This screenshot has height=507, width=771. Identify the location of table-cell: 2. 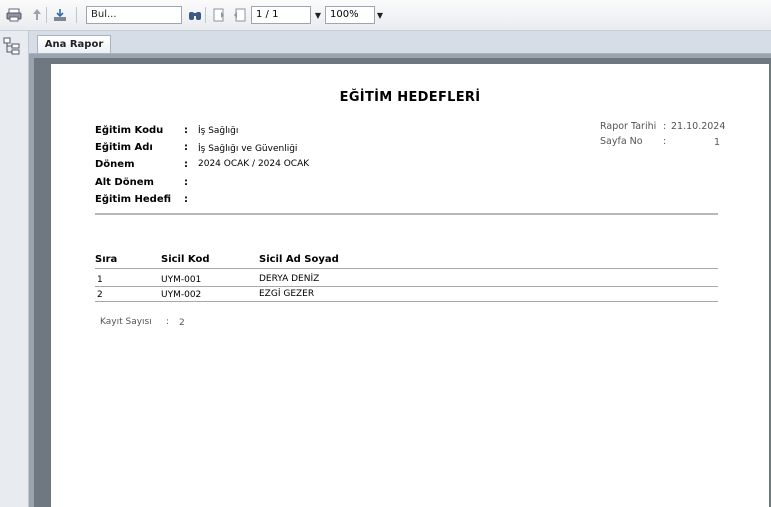
(100, 295).